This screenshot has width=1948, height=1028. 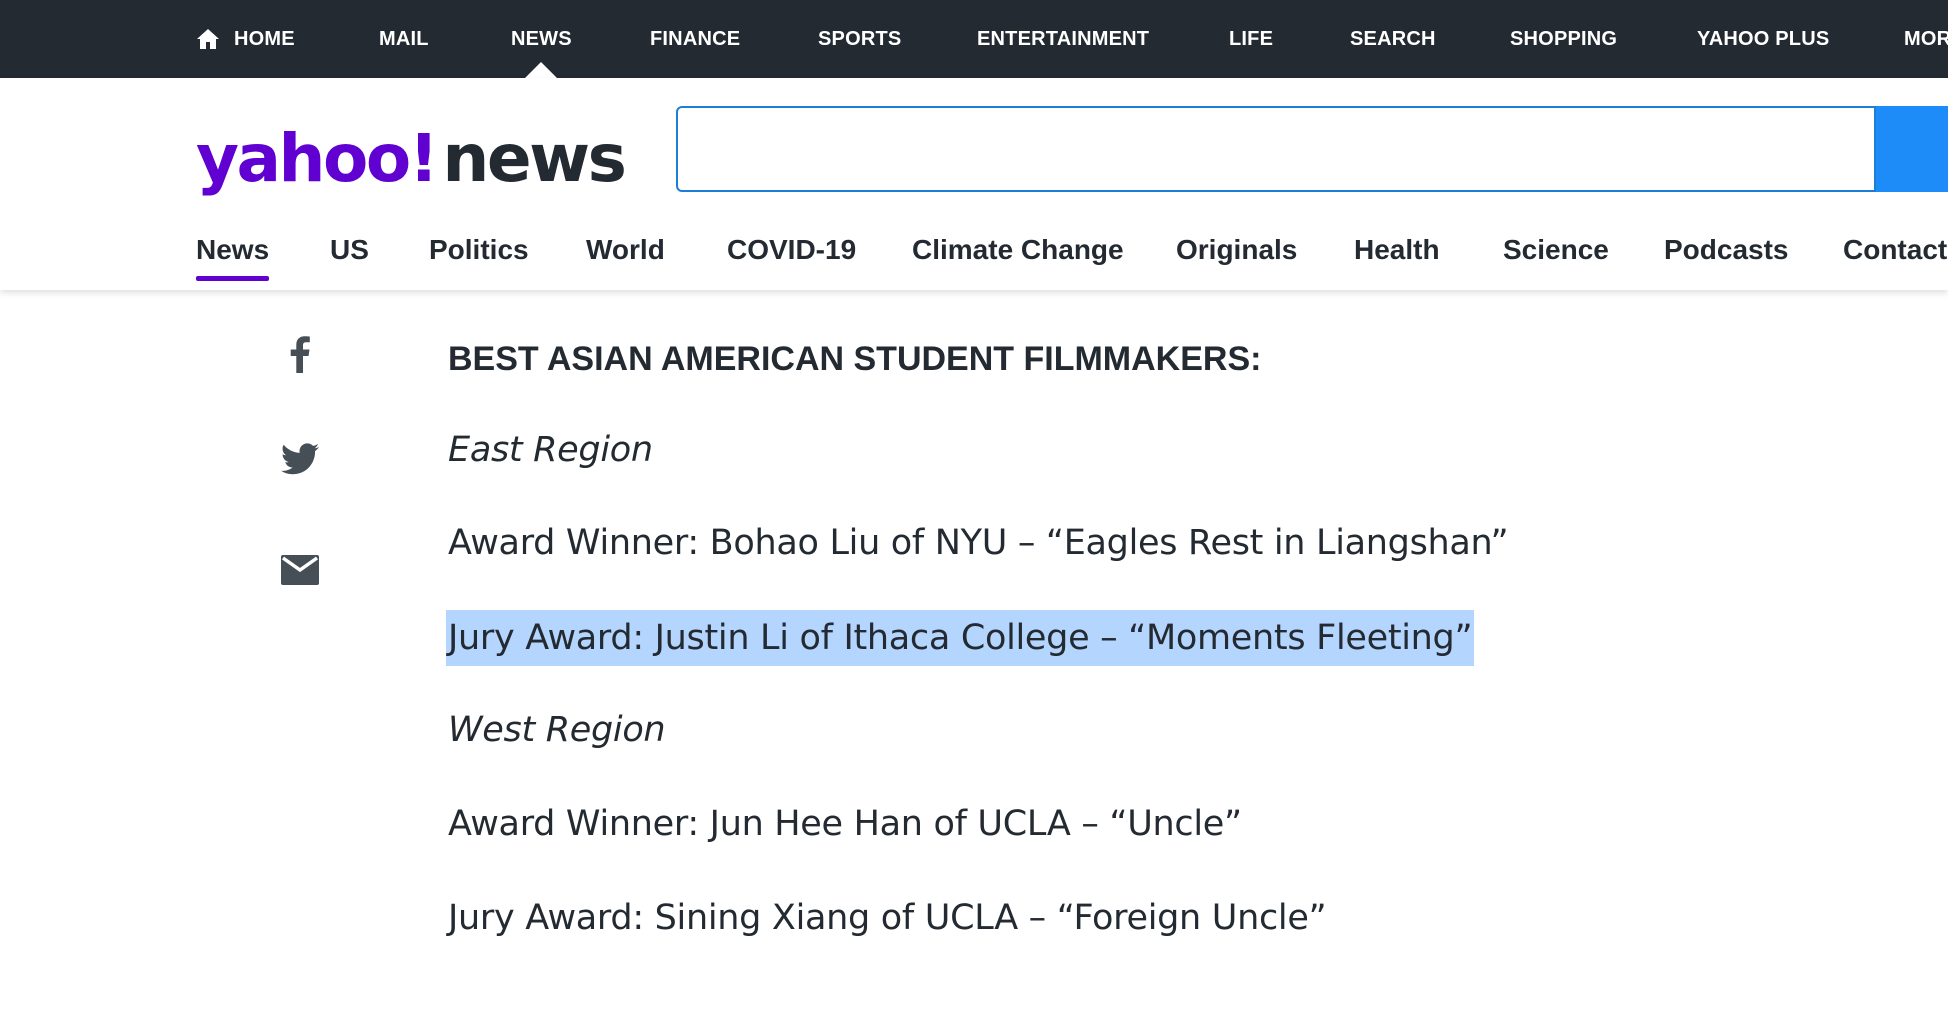 What do you see at coordinates (541, 70) in the screenshot?
I see `active-tab-indicator` at bounding box center [541, 70].